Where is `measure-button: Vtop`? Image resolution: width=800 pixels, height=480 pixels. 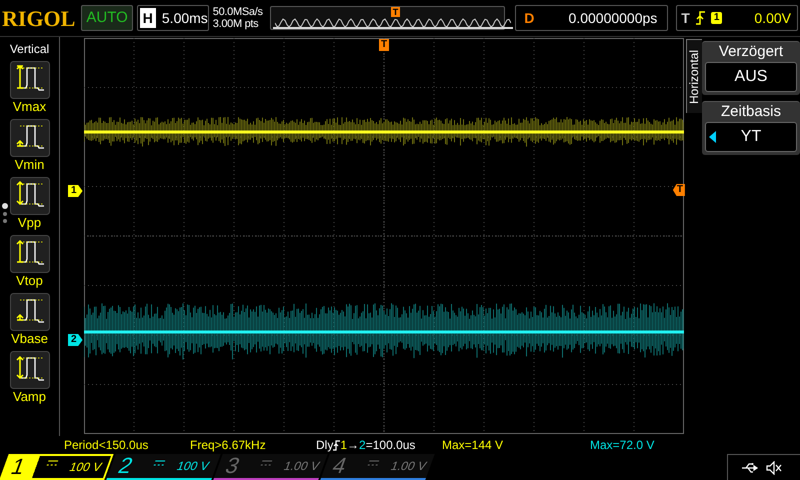
measure-button: Vtop is located at coordinates (29, 261).